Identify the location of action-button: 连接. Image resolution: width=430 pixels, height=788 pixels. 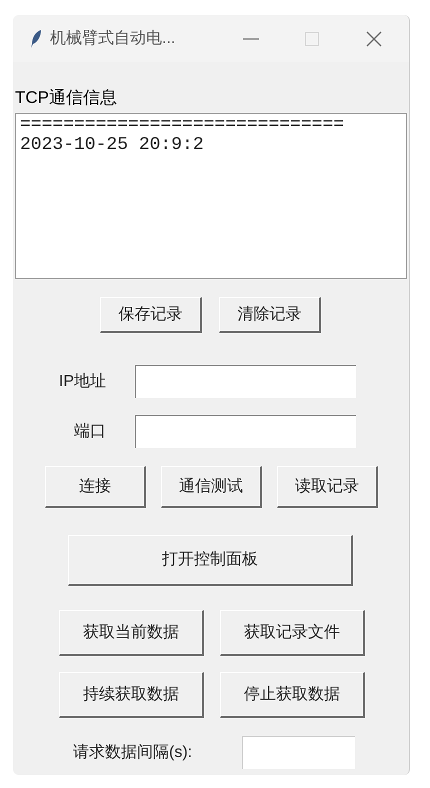
(95, 487).